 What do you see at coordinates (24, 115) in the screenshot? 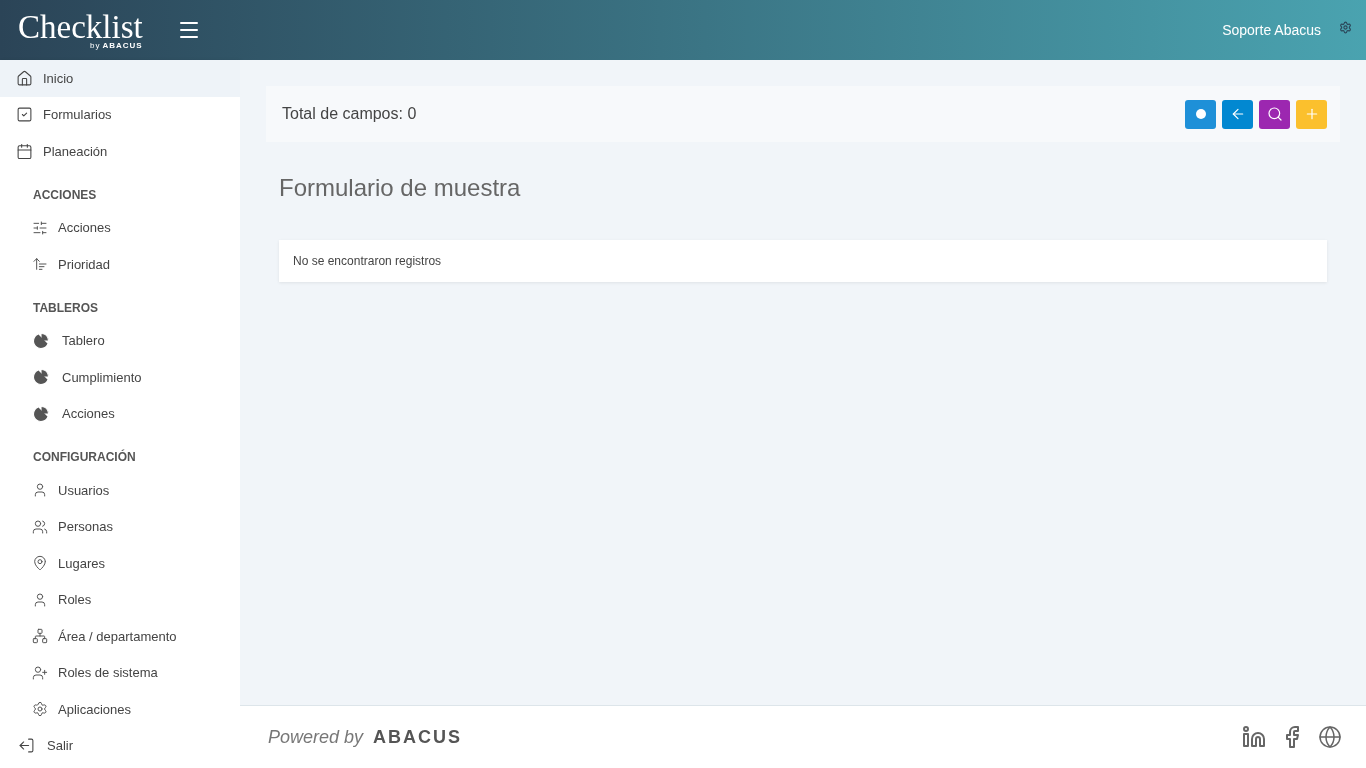
I see `checkbox-icon` at bounding box center [24, 115].